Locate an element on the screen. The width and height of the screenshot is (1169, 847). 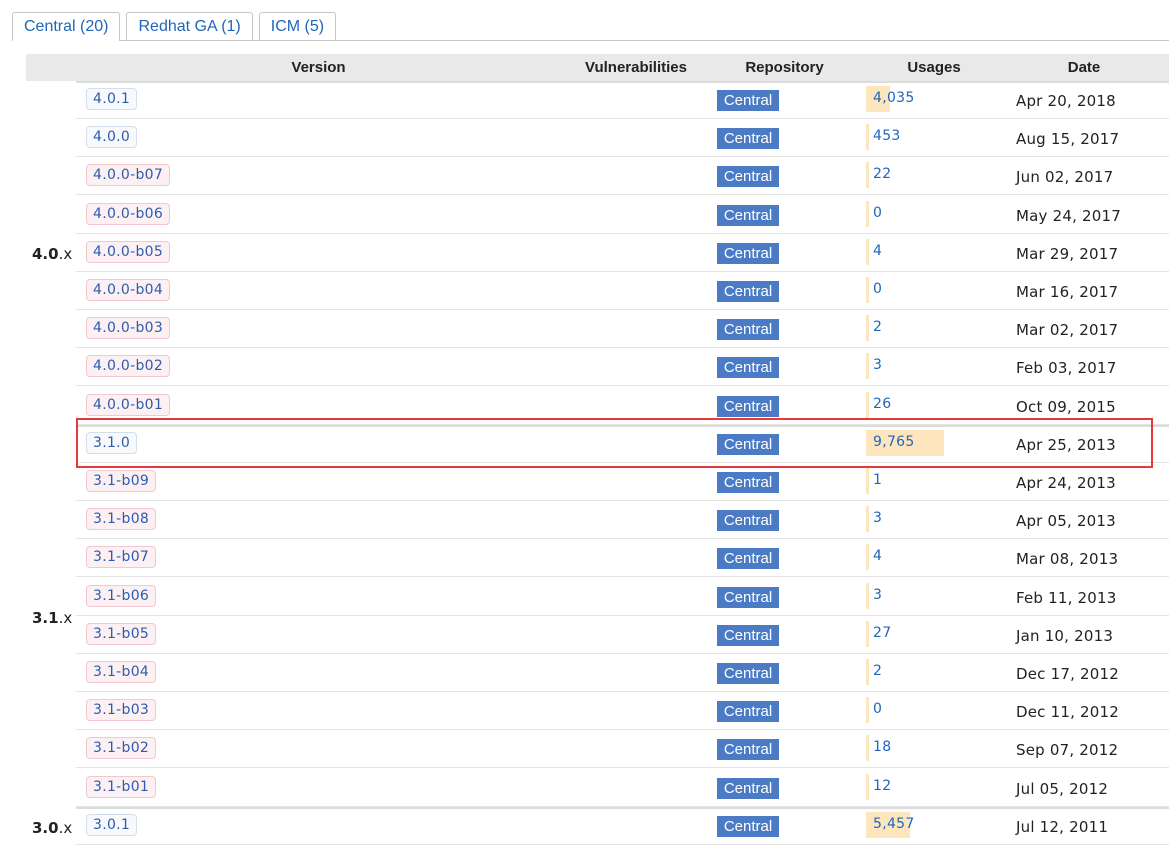
header-date: Date is located at coordinates (1084, 67).